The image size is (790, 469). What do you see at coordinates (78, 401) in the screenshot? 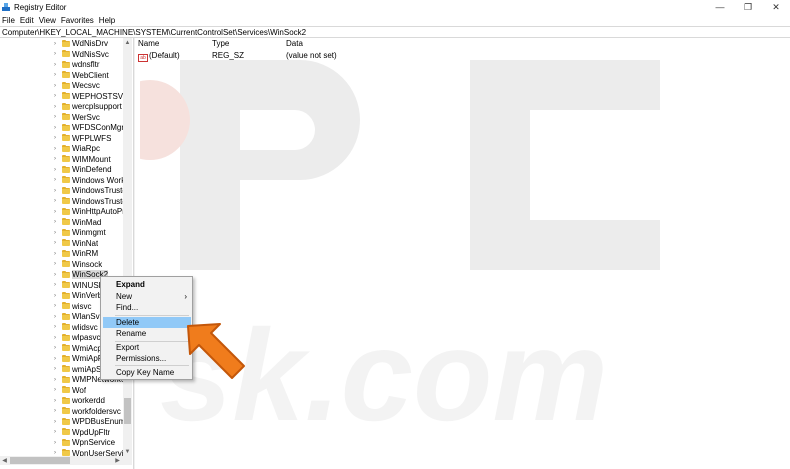
I see `tree-item: › workerdd` at bounding box center [78, 401].